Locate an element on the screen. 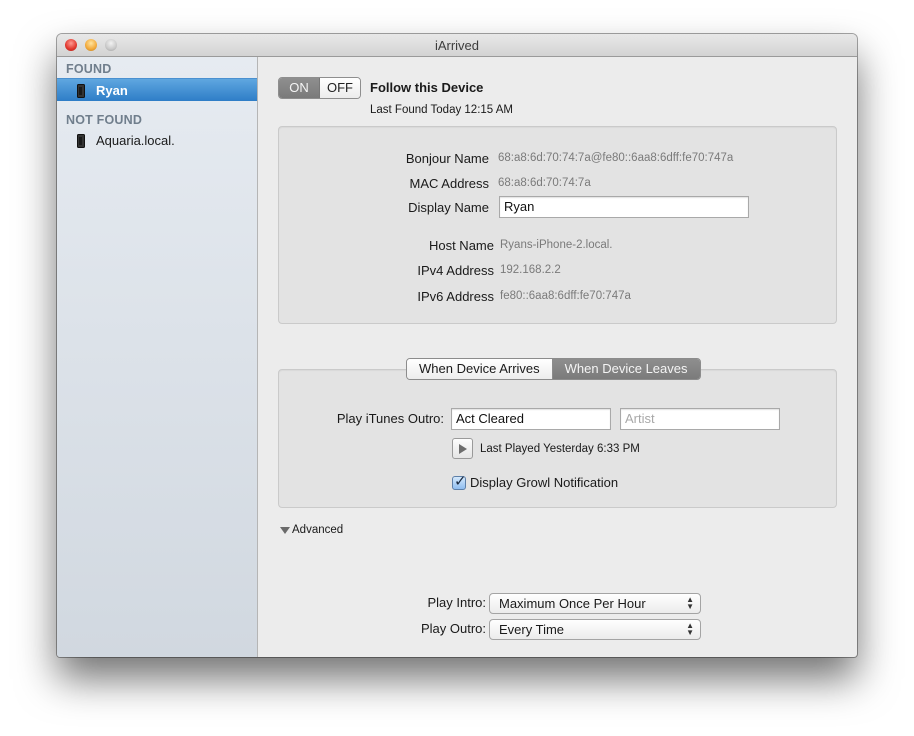  itunes-outro-label: Play iTunes Outro: is located at coordinates (390, 418).